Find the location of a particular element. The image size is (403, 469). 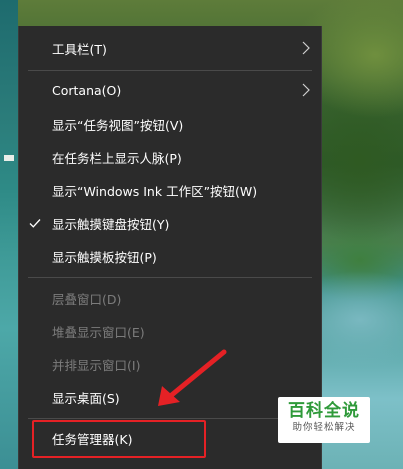

menu-item-label: 堆叠显示窗口(E) is located at coordinates (98, 332).